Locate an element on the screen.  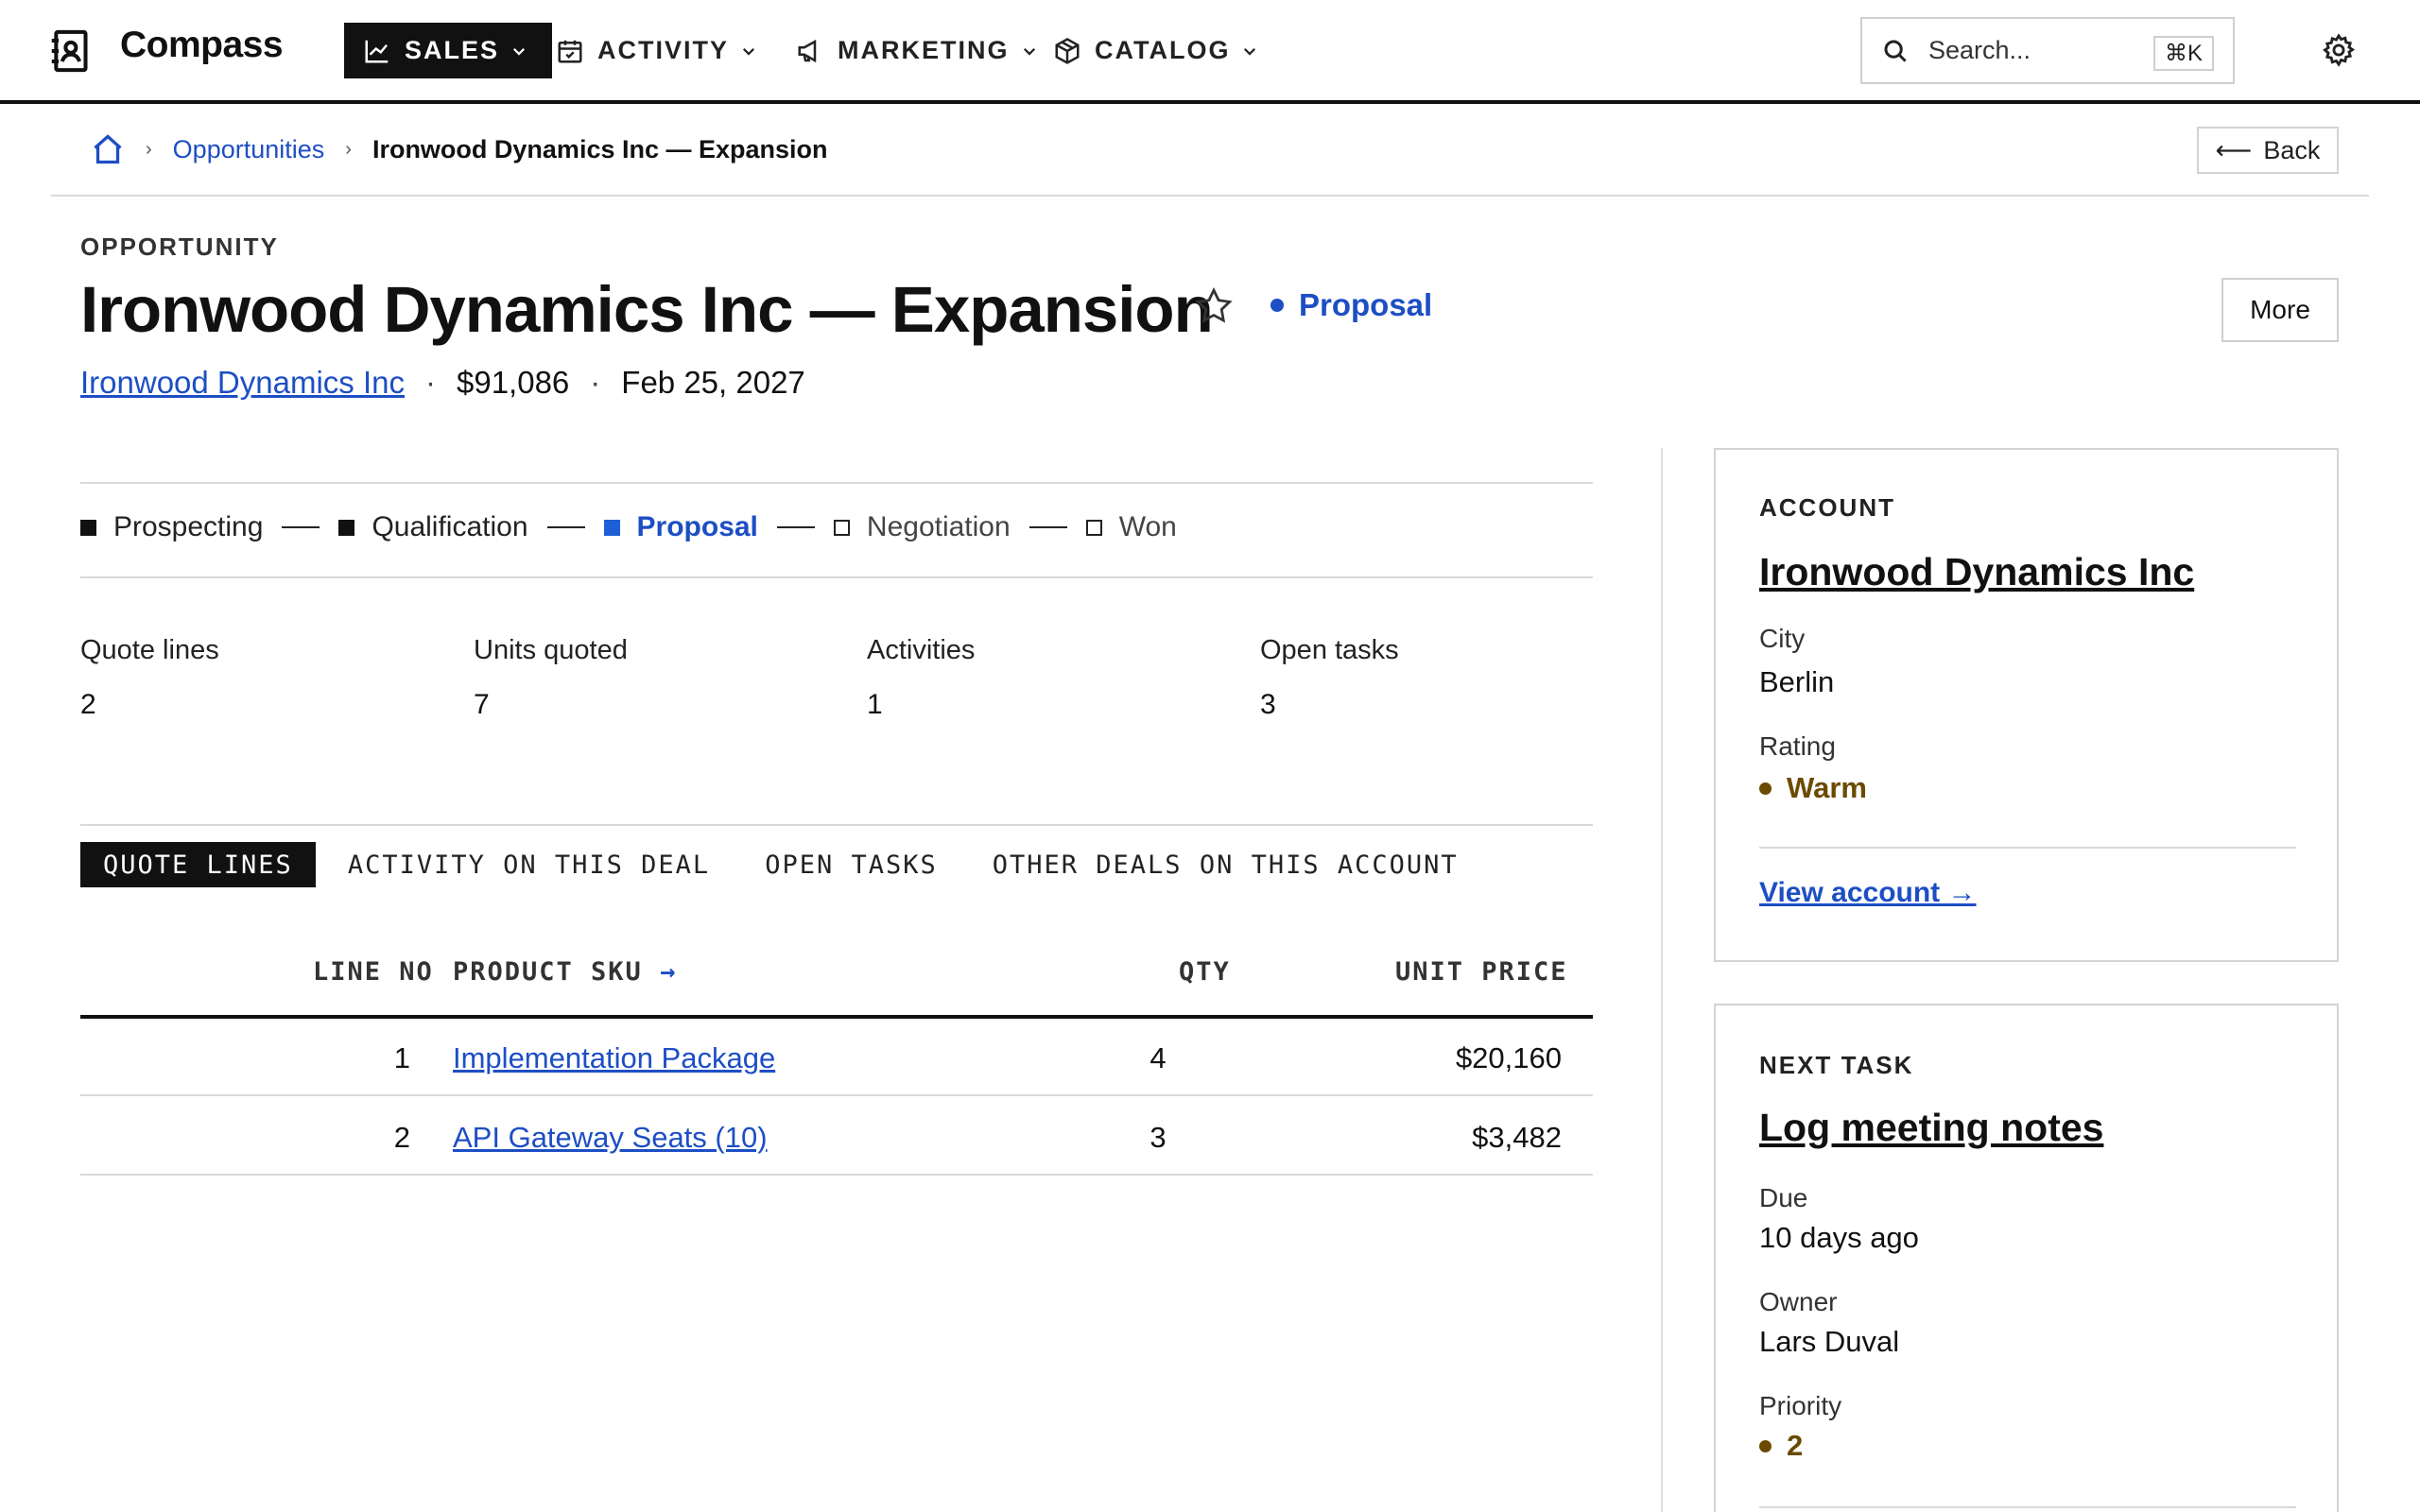
record-type-label: OPPORTUNITY is located at coordinates (179, 246).